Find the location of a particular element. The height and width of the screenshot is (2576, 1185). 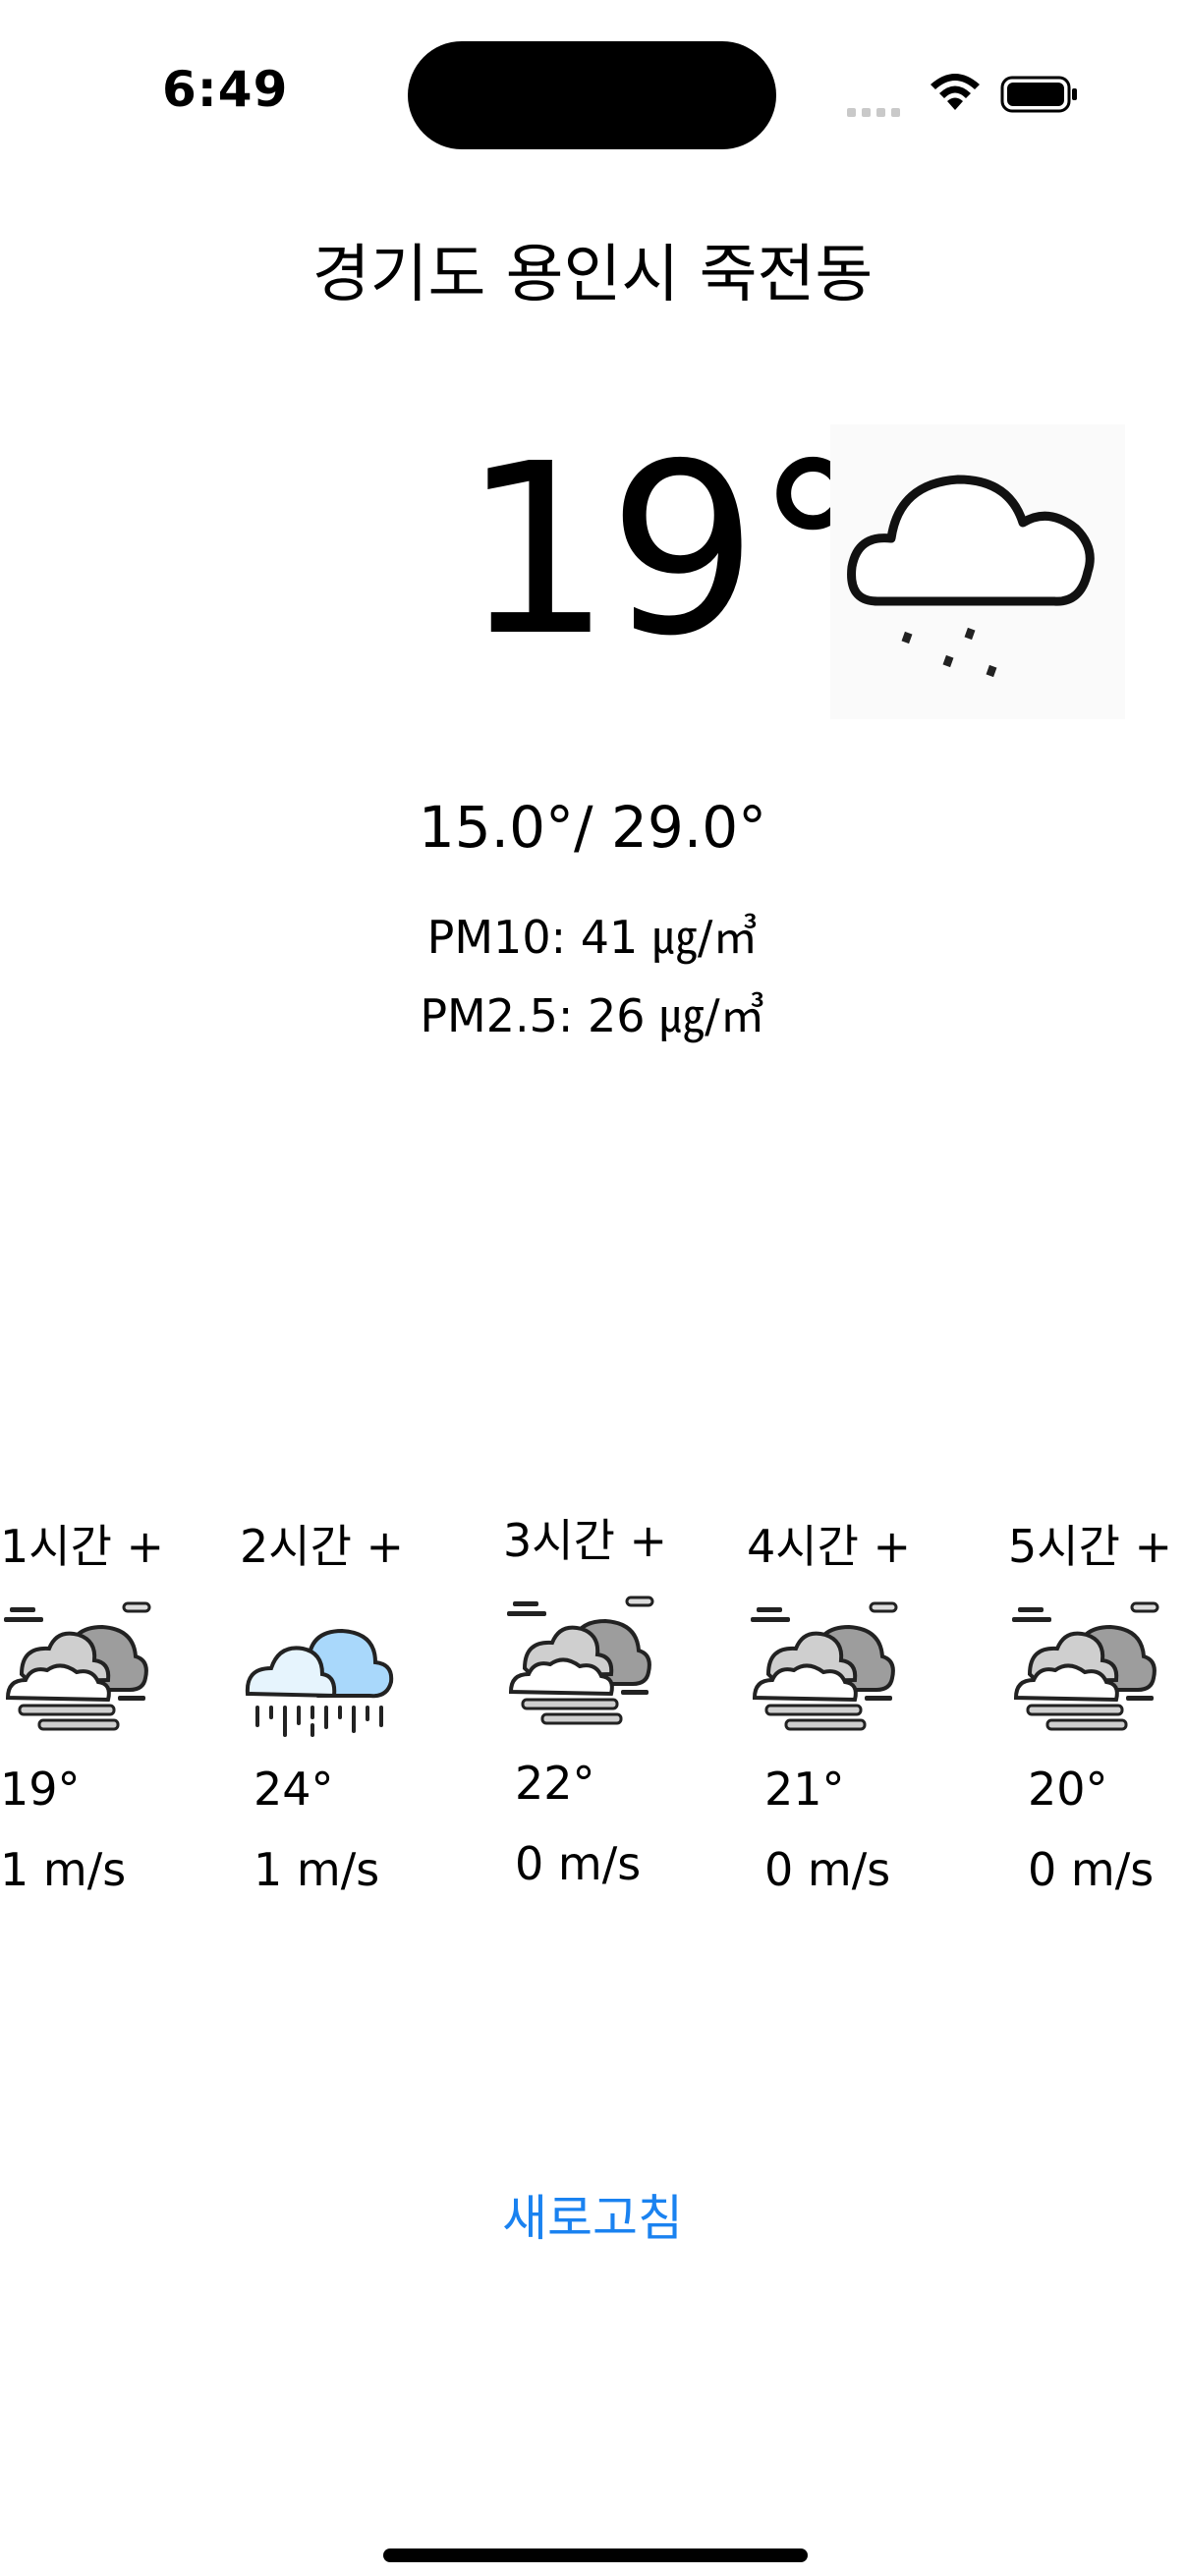

hourly-label: 5시간 + is located at coordinates (1091, 1546).